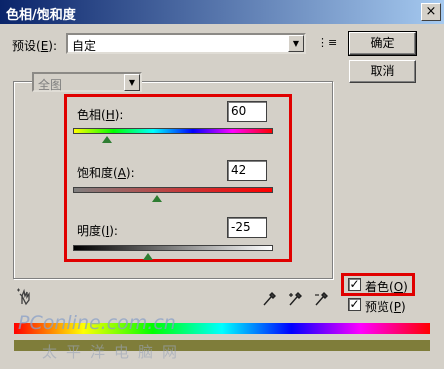 The width and height of the screenshot is (444, 369). I want to click on saturation-label: 饱和度(A):, so click(106, 173).